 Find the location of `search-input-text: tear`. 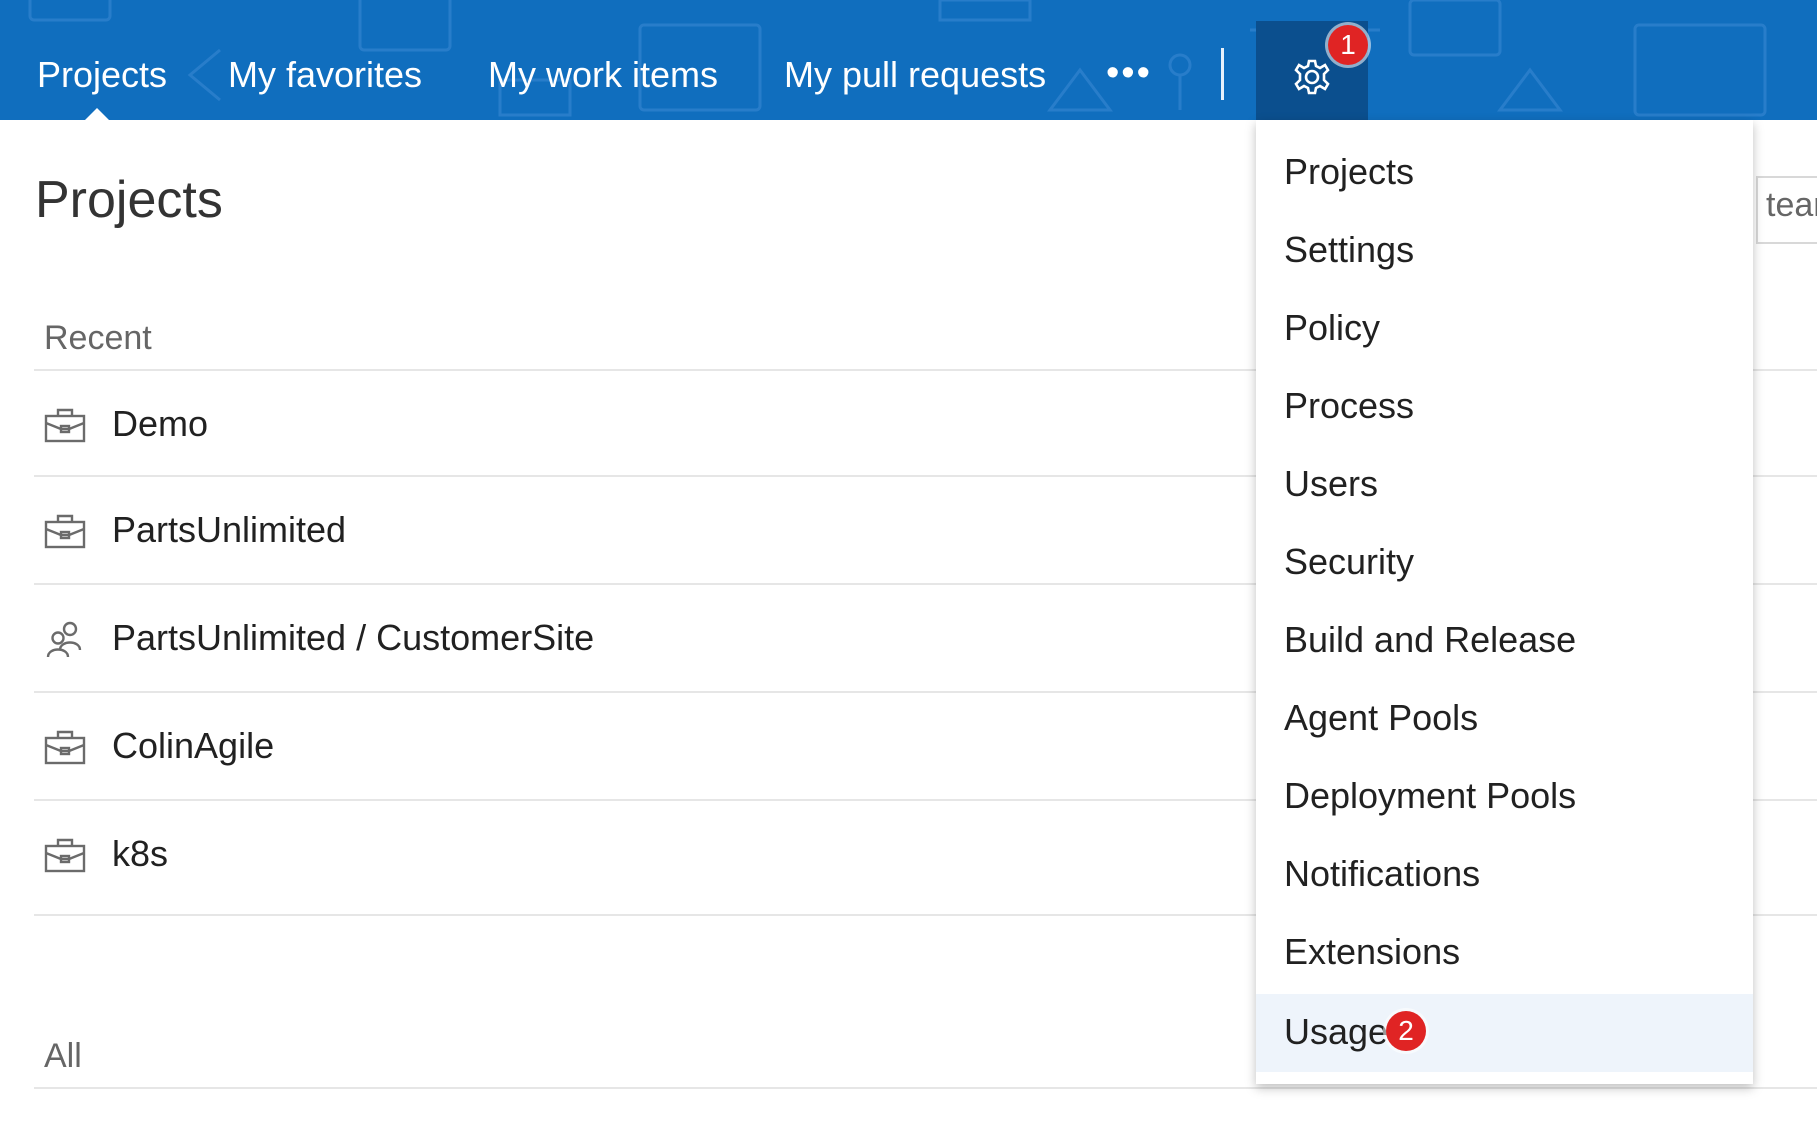

search-input-text: tear is located at coordinates (1791, 205).